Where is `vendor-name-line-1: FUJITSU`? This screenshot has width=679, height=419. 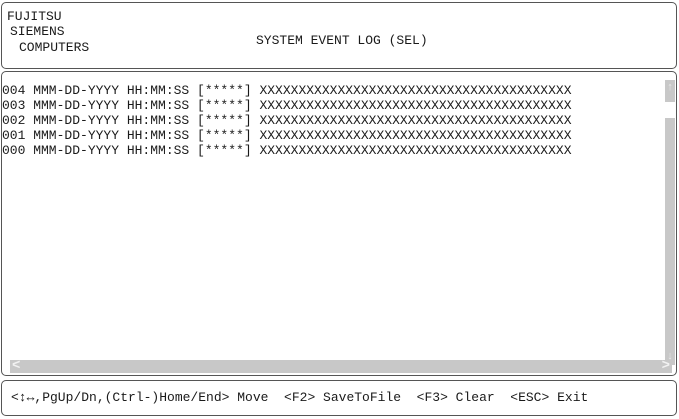 vendor-name-line-1: FUJITSU is located at coordinates (34, 16).